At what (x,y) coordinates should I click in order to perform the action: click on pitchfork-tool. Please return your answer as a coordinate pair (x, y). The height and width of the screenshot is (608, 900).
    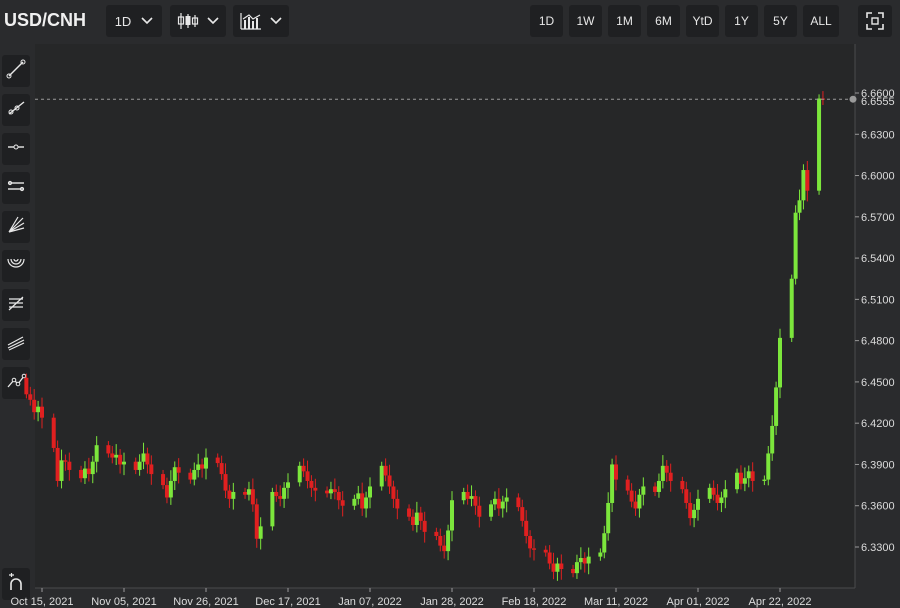
    Looking at the image, I should click on (16, 344).